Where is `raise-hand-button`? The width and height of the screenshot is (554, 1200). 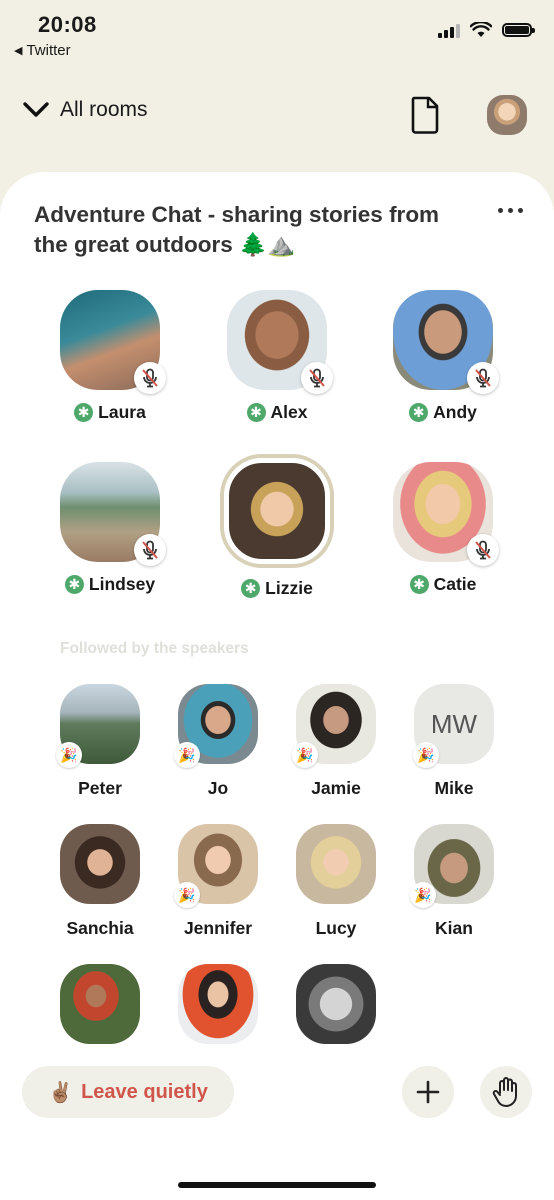 raise-hand-button is located at coordinates (506, 1092).